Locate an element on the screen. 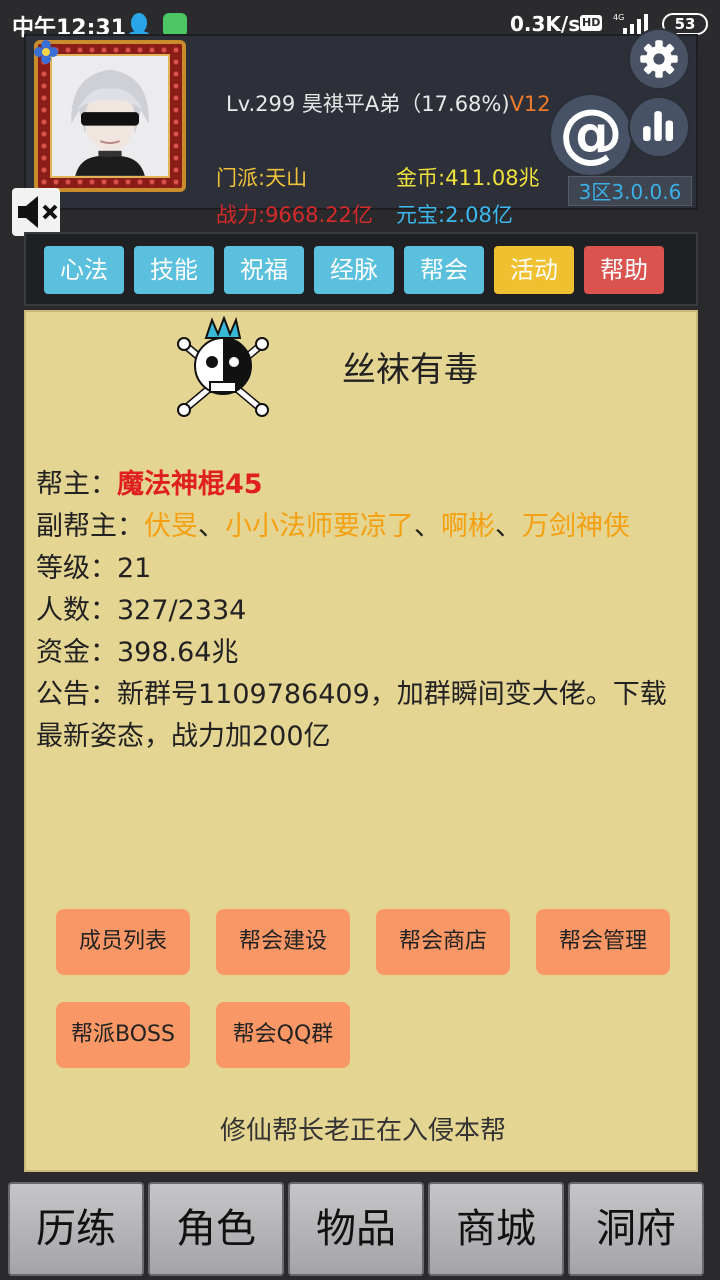 The image size is (720, 1280). player-sect: 门派:天山 is located at coordinates (262, 178).